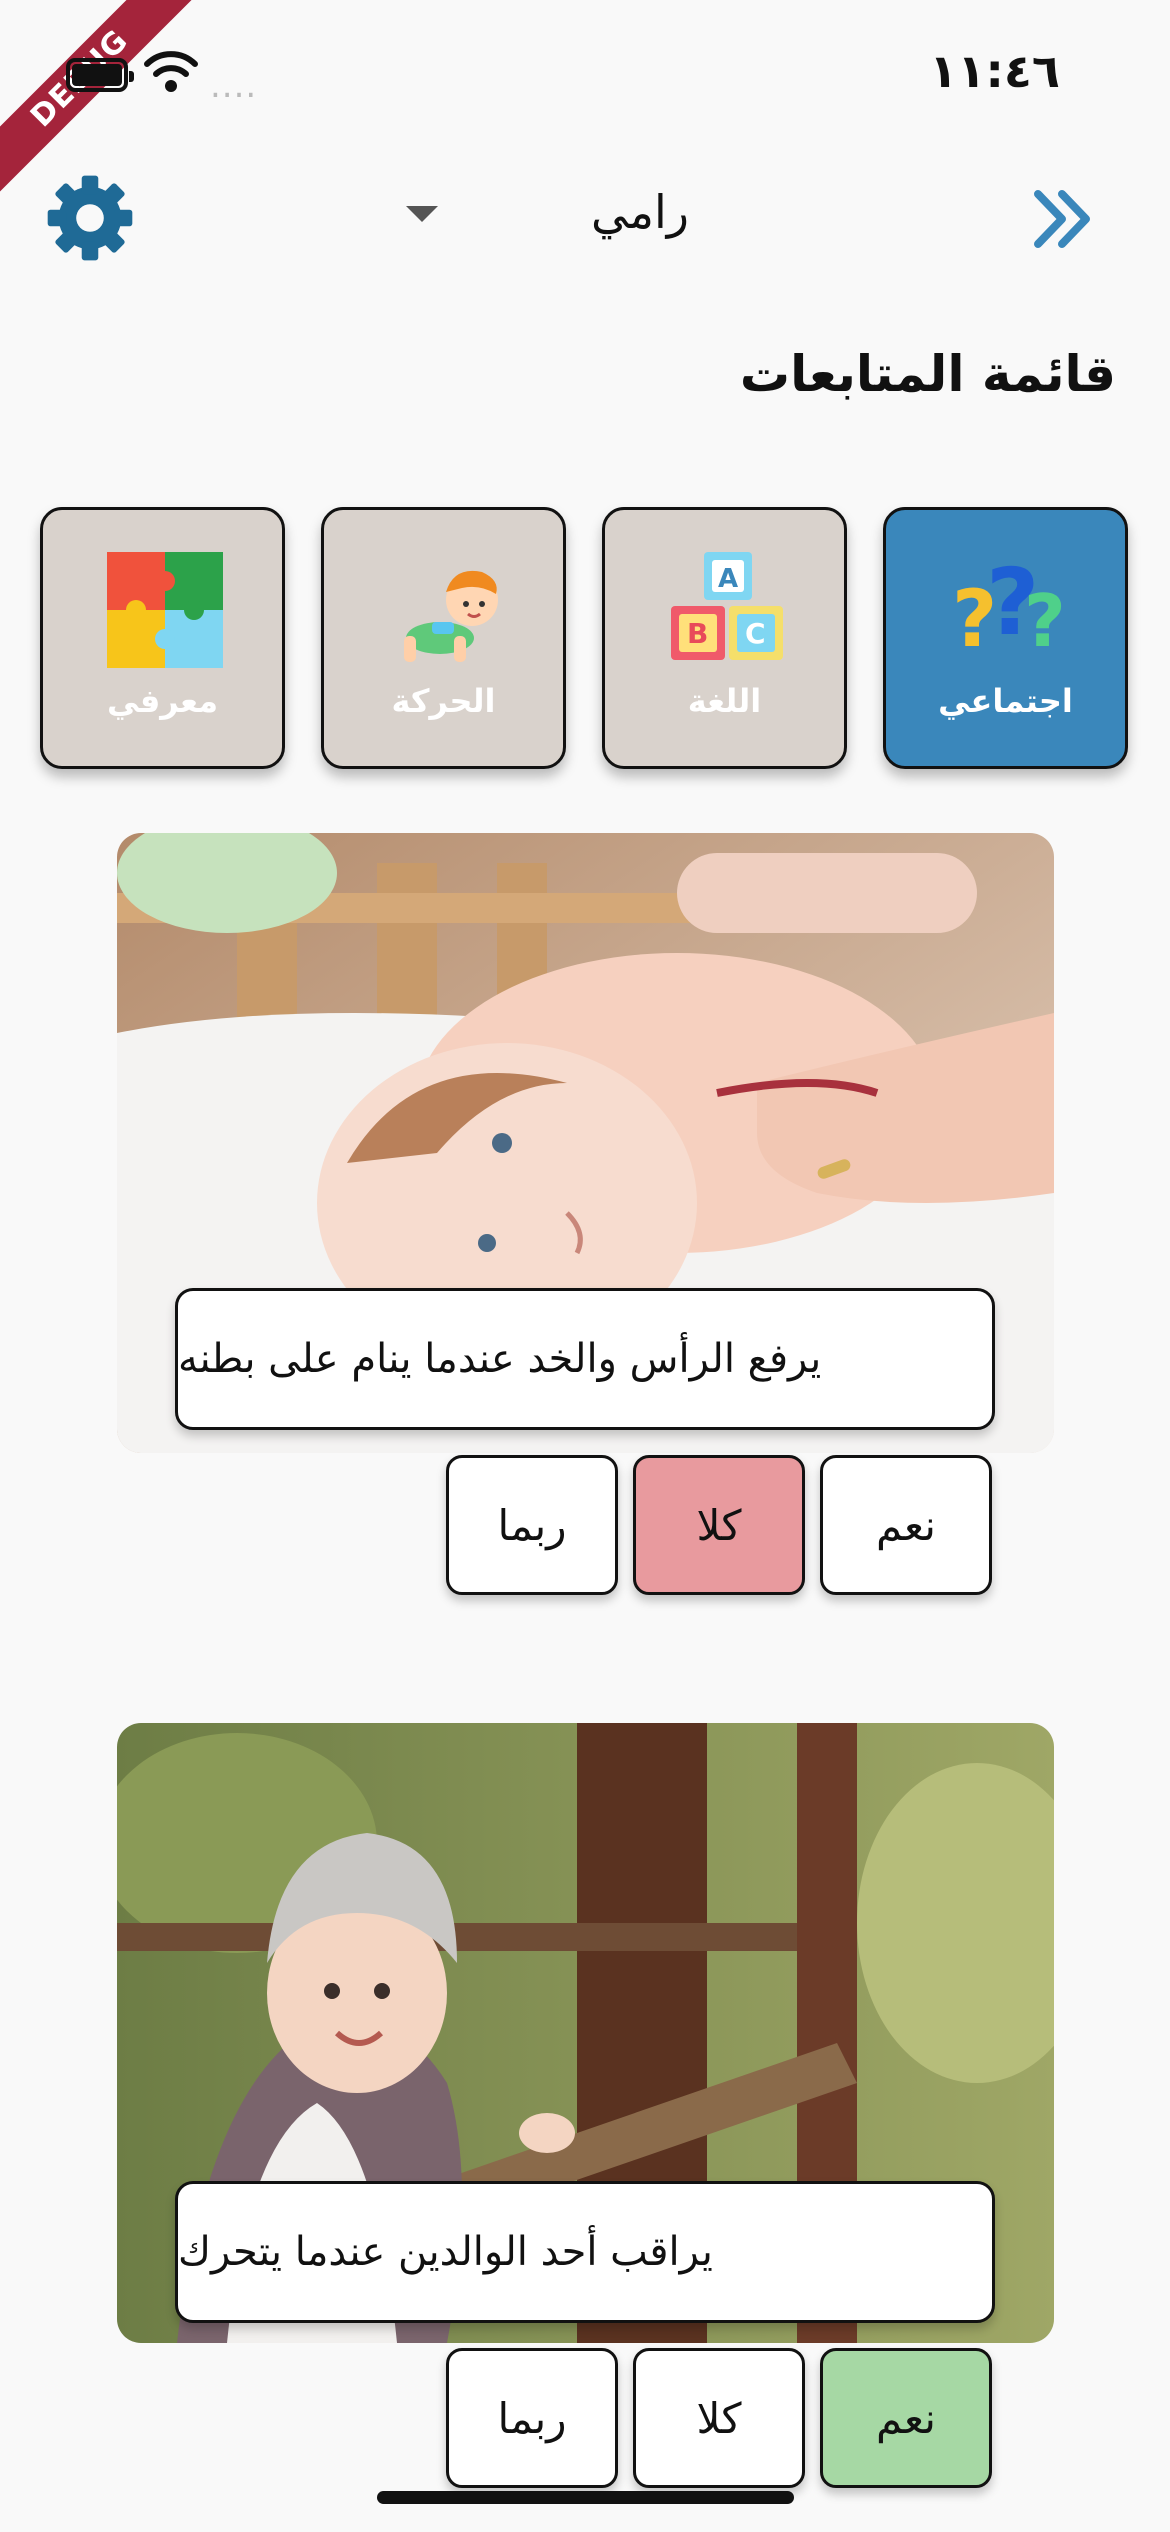 The width and height of the screenshot is (1170, 2532). What do you see at coordinates (585, 97) in the screenshot?
I see `status-bar: DEBUG .... ١١:٤٦` at bounding box center [585, 97].